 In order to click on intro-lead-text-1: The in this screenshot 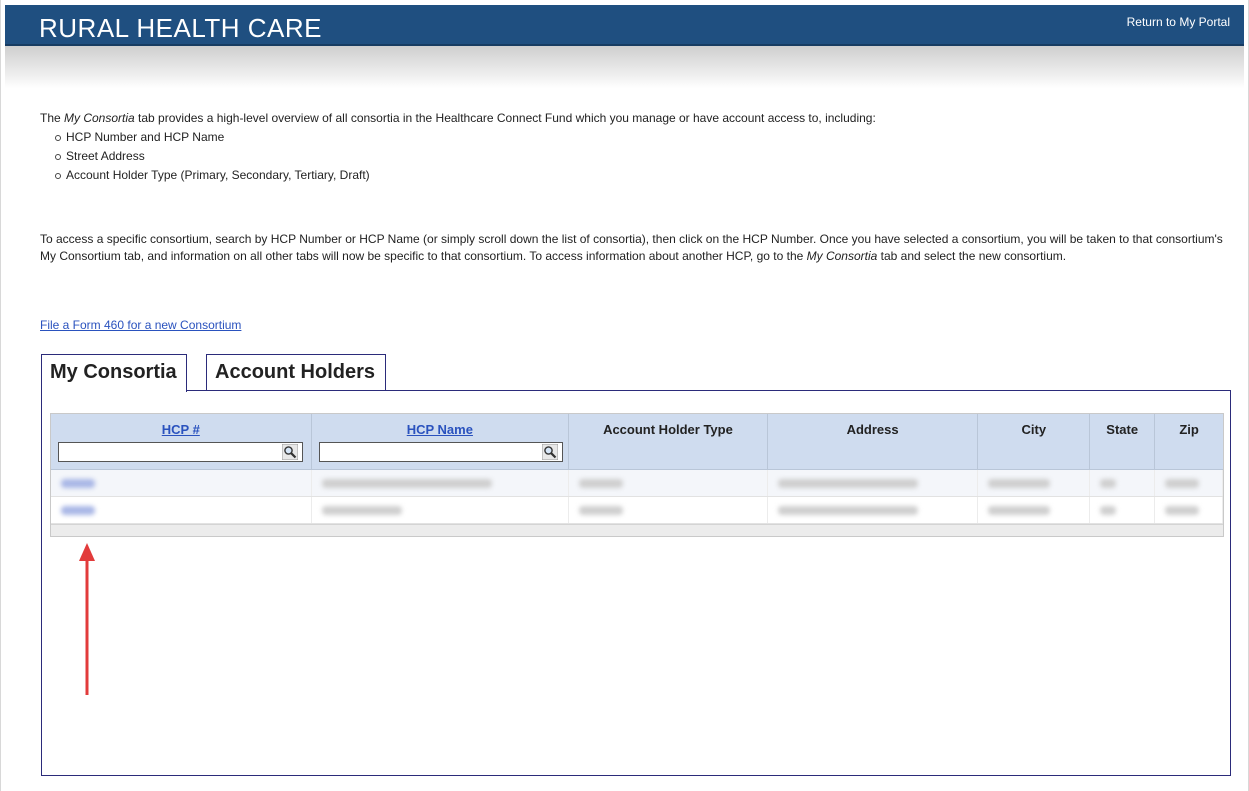, I will do `click(52, 118)`.